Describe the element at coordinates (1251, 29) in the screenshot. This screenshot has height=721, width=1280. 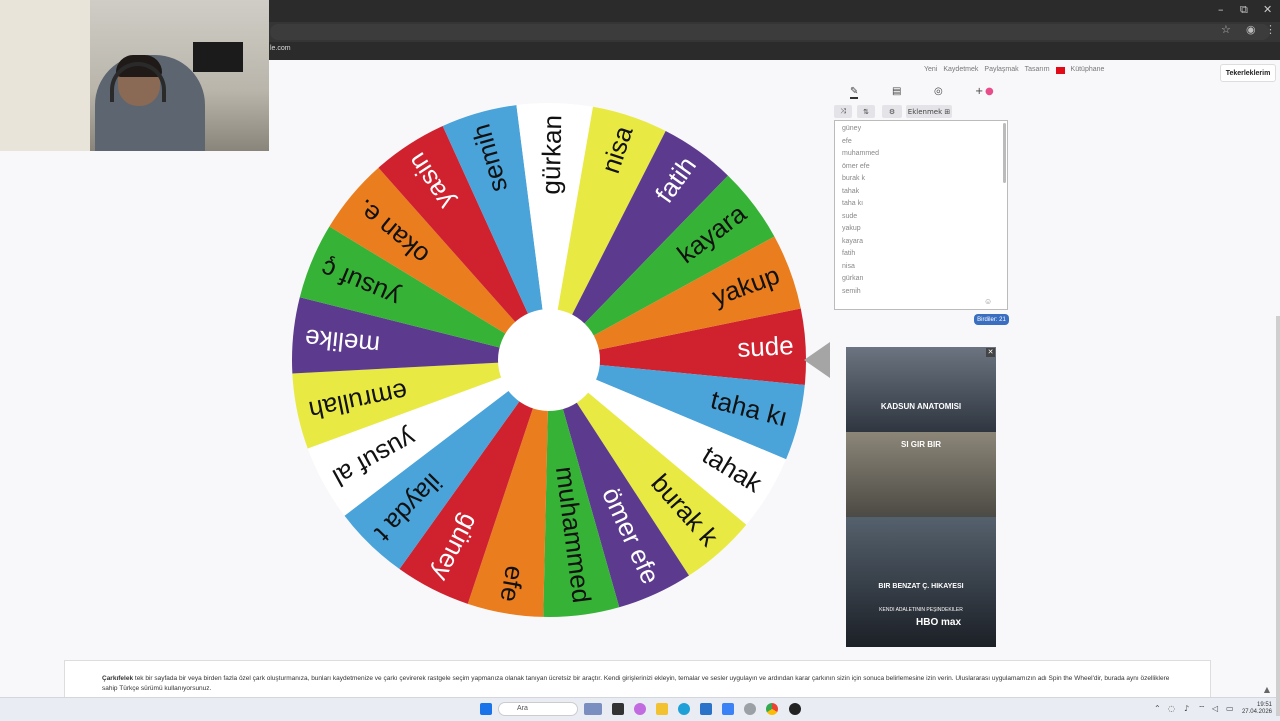
I see `profile-icon: ◉` at that location.